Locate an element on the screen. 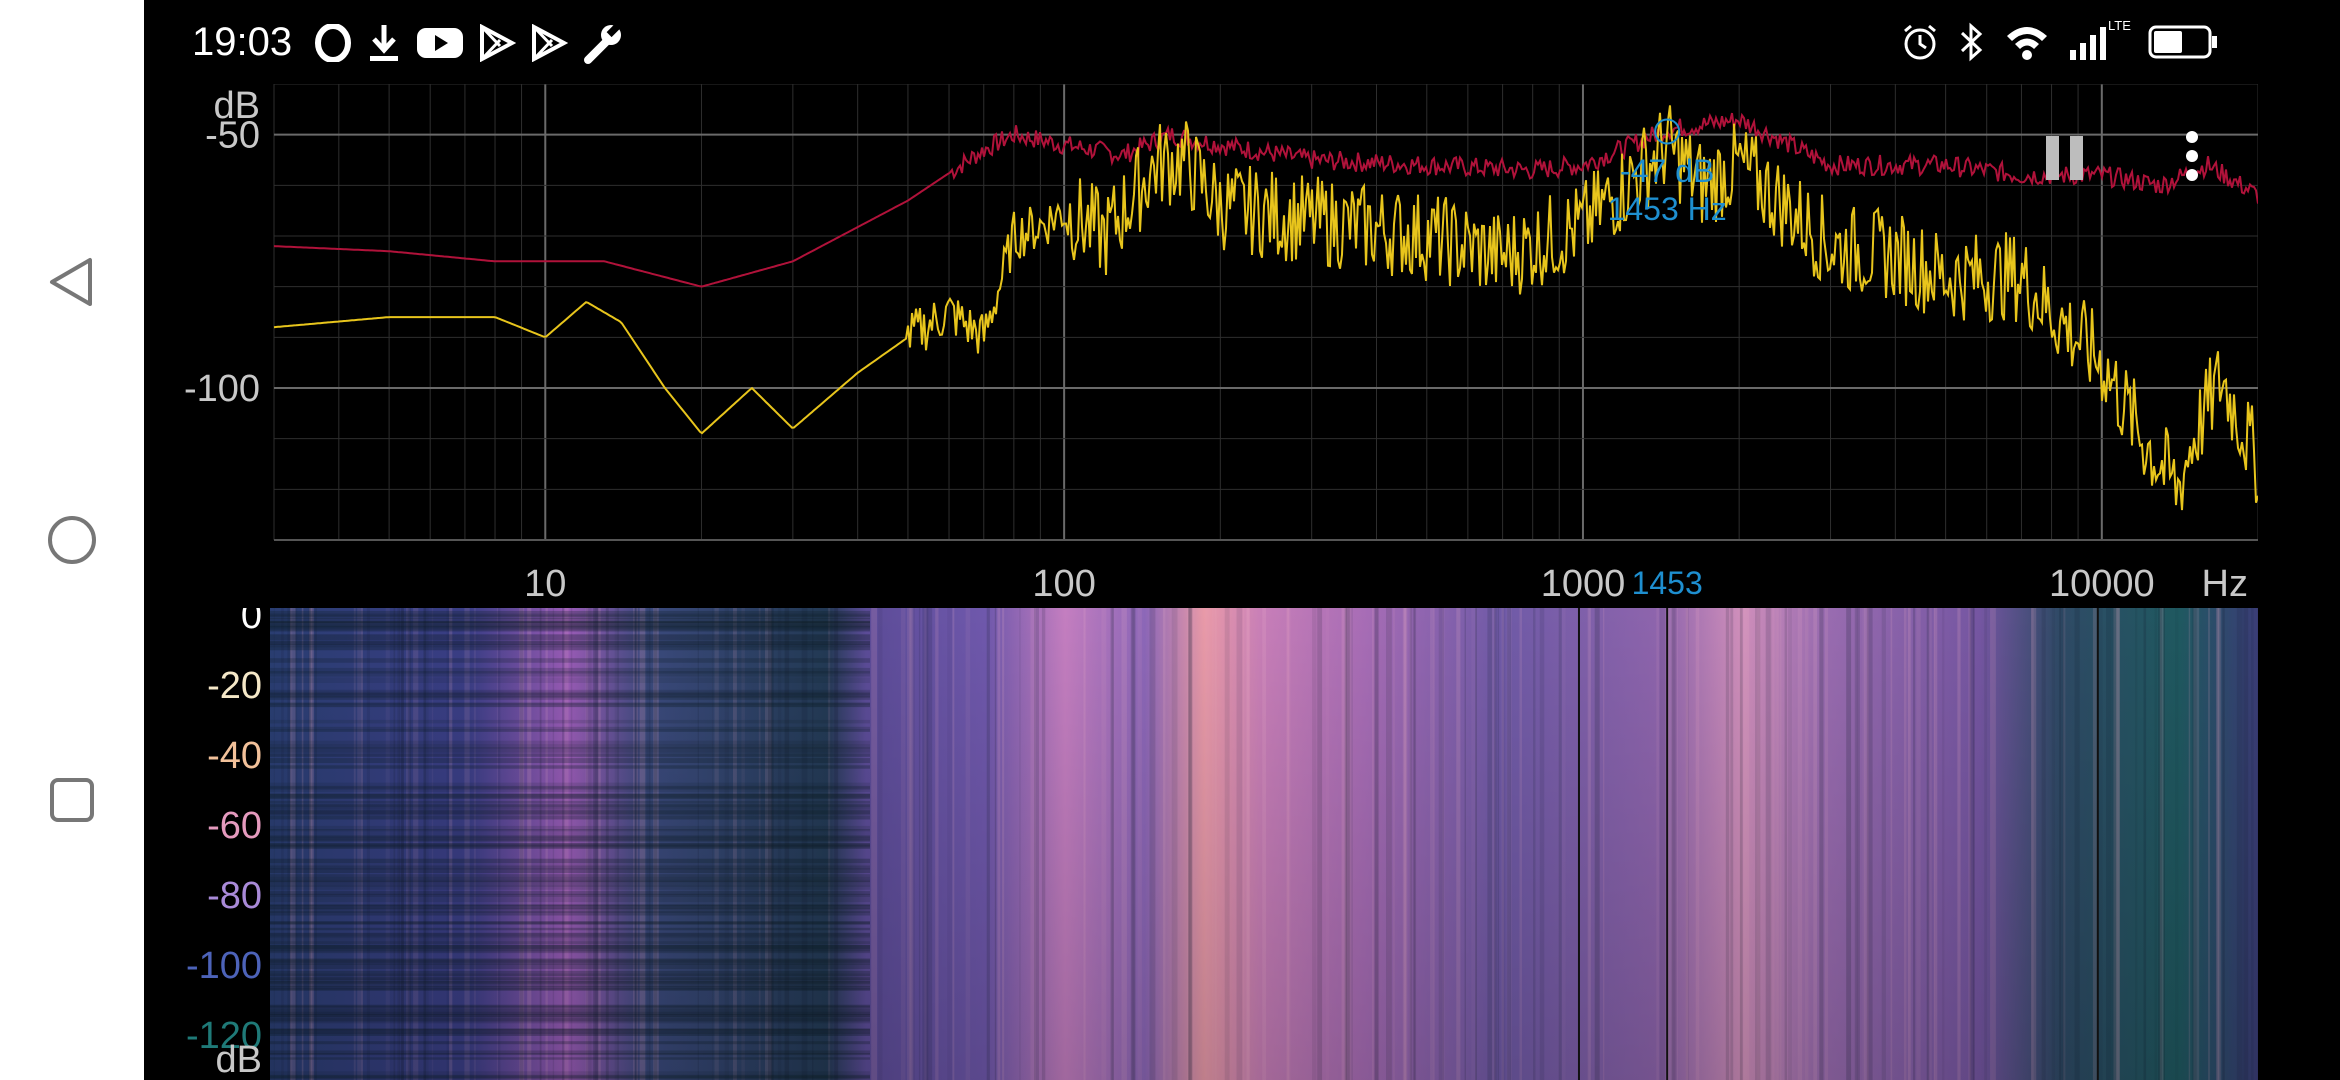  colorbar-tick-label: -100 is located at coordinates (224, 966).